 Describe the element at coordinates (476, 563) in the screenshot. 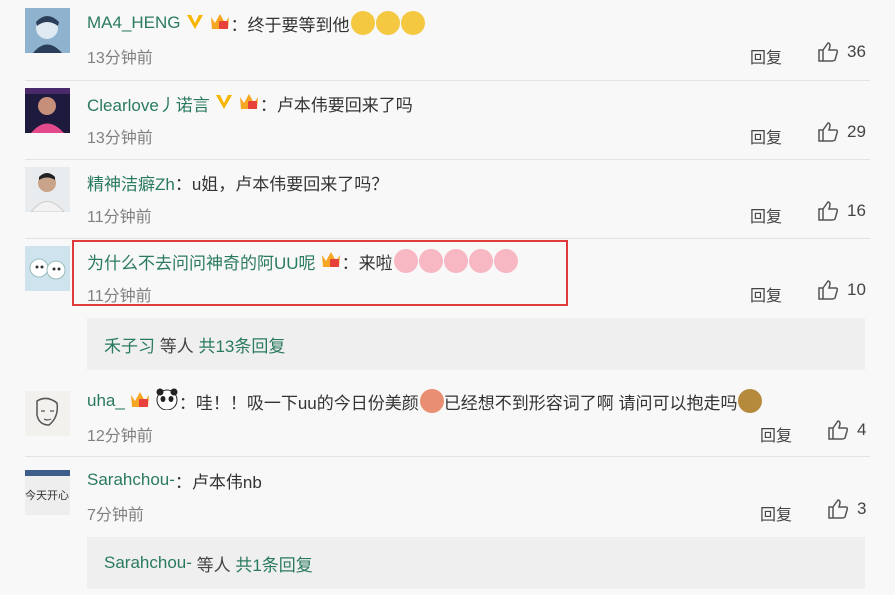

I see `more-replies-bar: Sarahchou- 等人 共1条回复` at that location.